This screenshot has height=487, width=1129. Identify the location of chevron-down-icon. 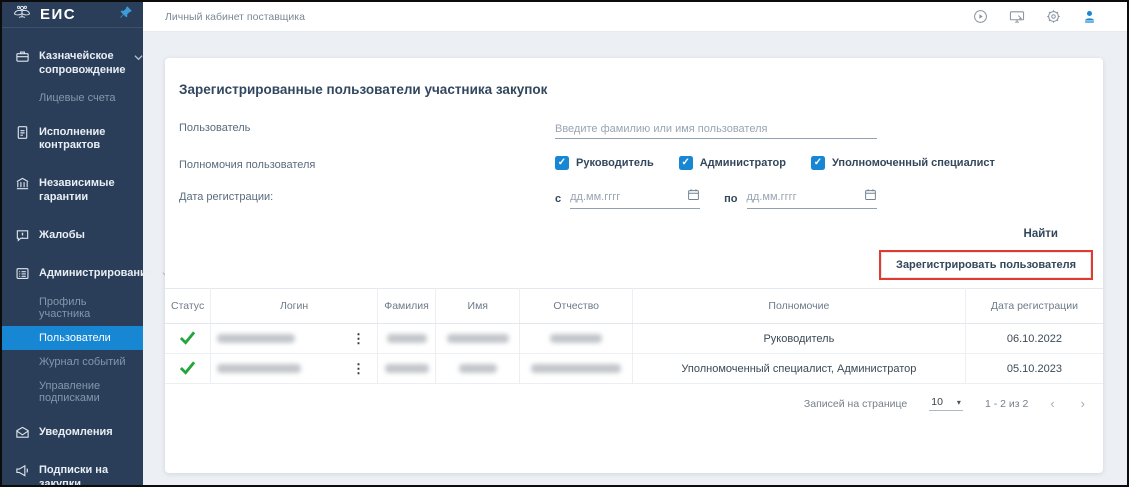
(138, 59).